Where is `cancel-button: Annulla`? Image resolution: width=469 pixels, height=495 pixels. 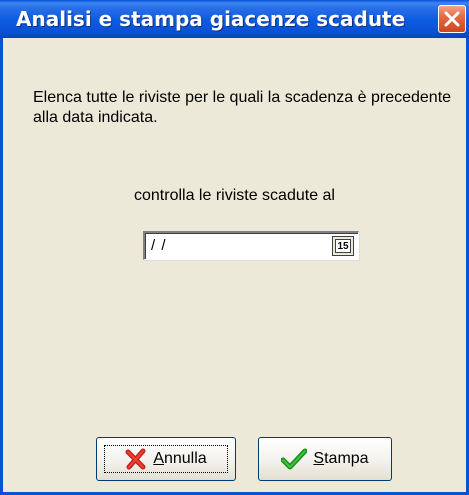
cancel-button: Annulla is located at coordinates (166, 459).